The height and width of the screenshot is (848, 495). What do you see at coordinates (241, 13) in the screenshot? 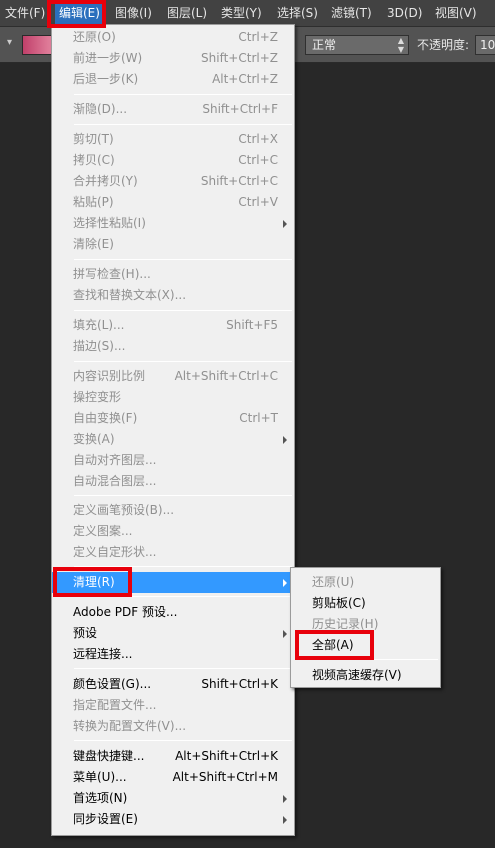
I see `menu-type: 类型(Y)` at bounding box center [241, 13].